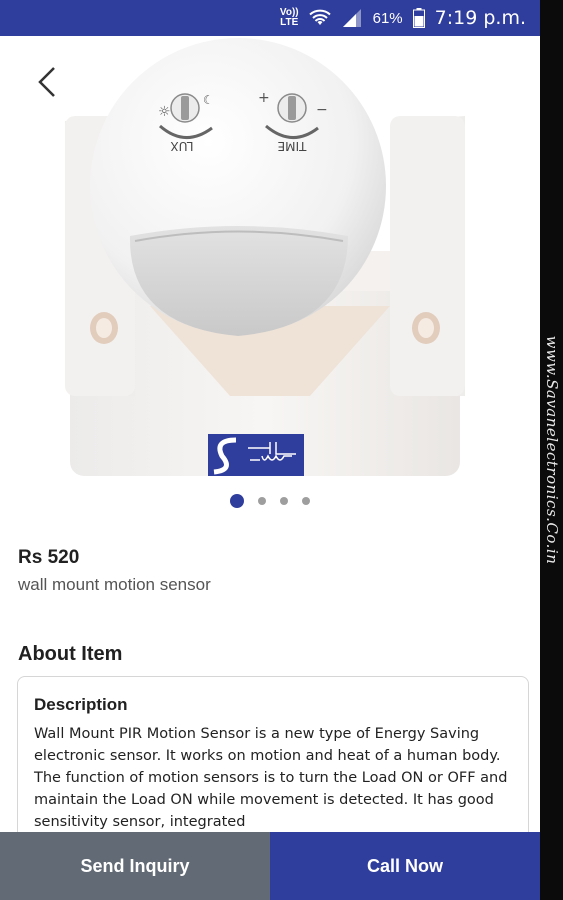  Describe the element at coordinates (114, 584) in the screenshot. I see `product-name: wall mount motion sensor` at that location.